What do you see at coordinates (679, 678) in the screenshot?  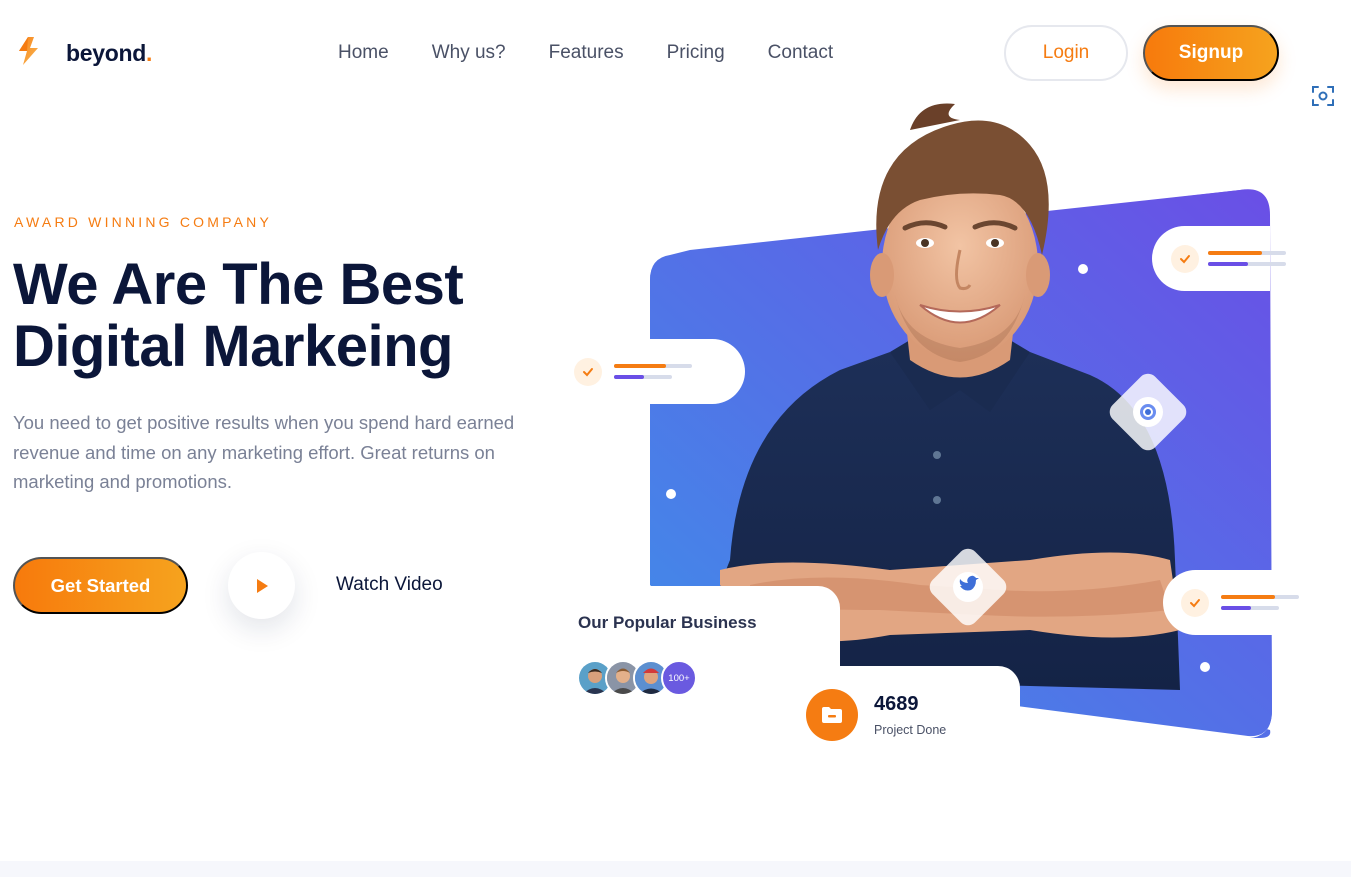 I see `avatar-more-count: 100+` at bounding box center [679, 678].